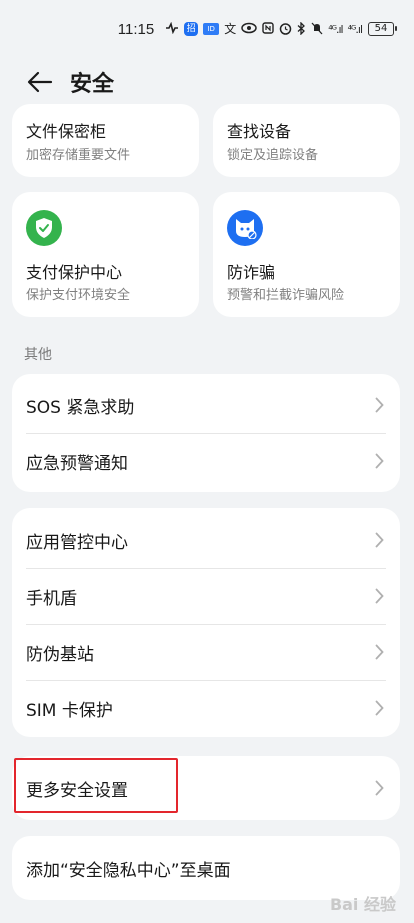  Describe the element at coordinates (172, 28) in the screenshot. I see `heart-rate-icon` at that location.